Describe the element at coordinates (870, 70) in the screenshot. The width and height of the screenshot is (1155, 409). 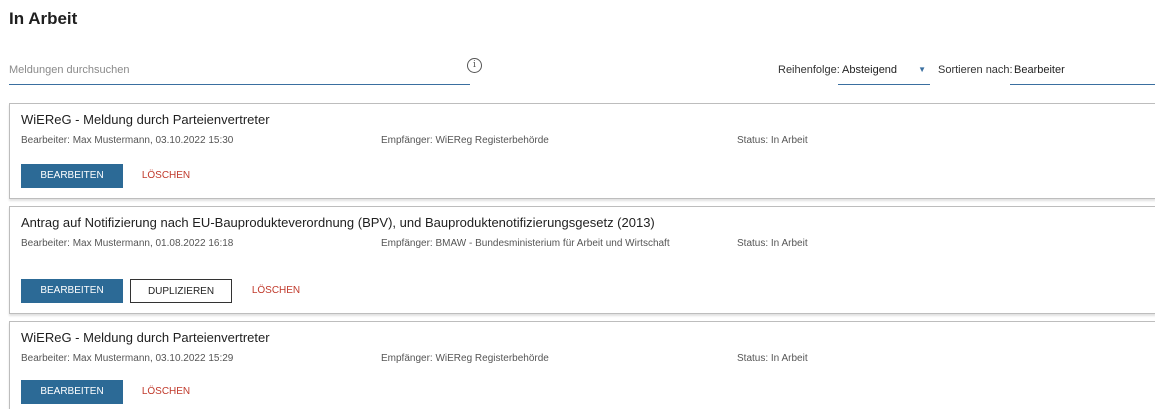
I see `order-value: Absteigend` at that location.